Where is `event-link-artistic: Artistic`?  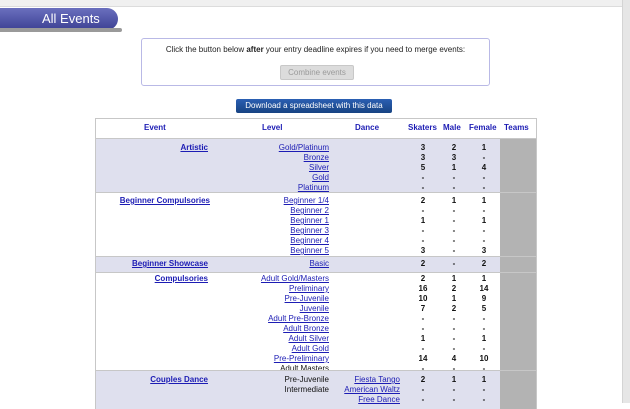
event-link-artistic: Artistic is located at coordinates (153, 148).